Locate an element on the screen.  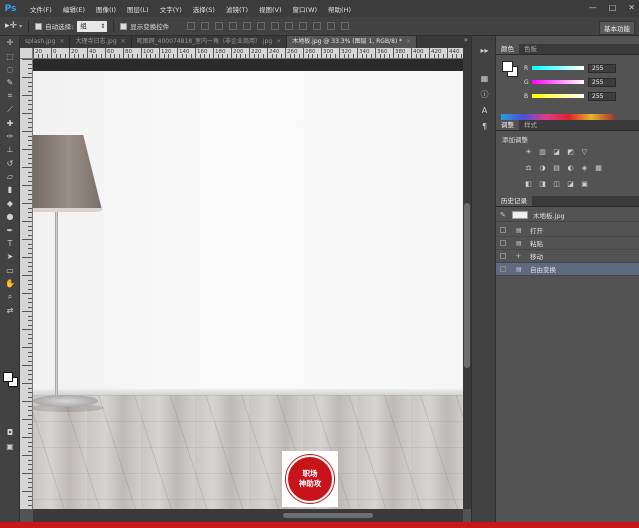
levels-icon: ▥ is located at coordinates (542, 152).